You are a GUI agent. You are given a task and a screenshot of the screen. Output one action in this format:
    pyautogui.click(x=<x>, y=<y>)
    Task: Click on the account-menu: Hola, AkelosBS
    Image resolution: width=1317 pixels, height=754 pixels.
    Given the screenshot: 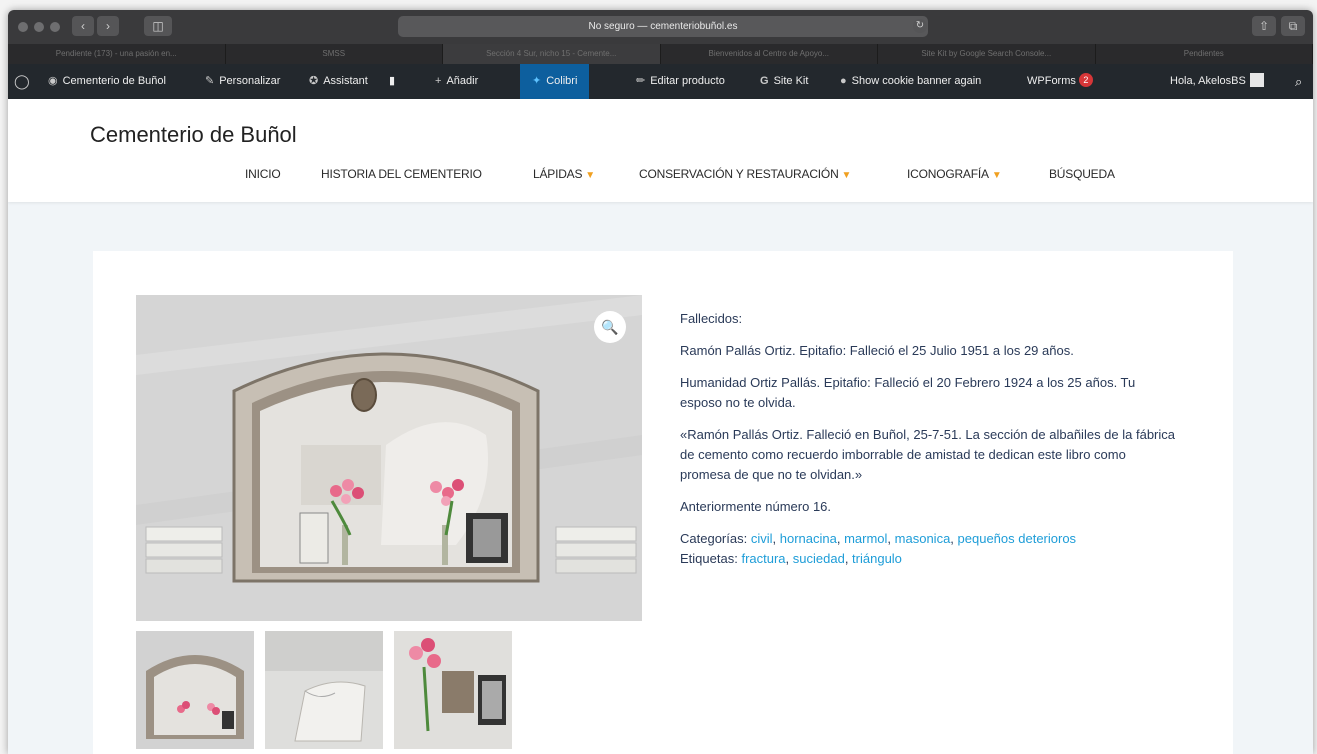 What is the action you would take?
    pyautogui.click(x=1217, y=81)
    